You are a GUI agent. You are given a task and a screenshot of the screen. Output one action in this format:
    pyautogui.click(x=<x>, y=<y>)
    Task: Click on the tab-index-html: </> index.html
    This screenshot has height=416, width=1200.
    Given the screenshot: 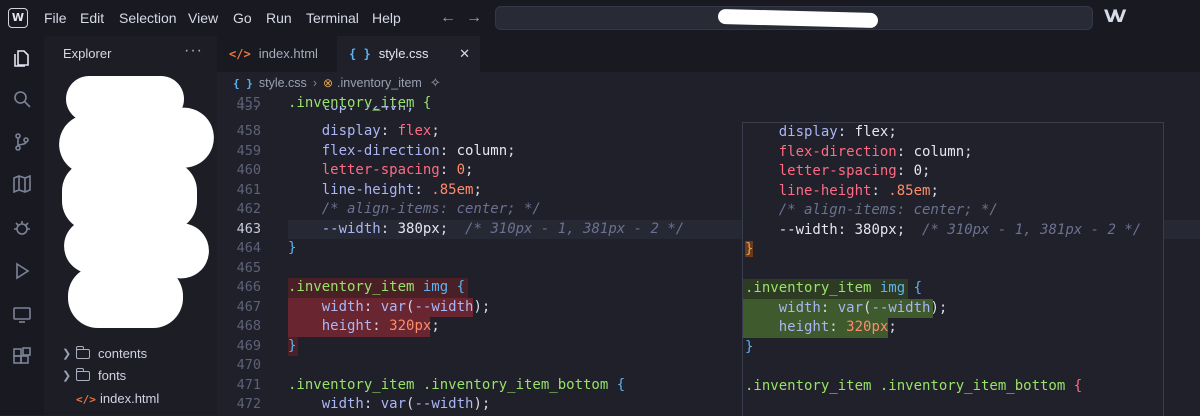 What is the action you would take?
    pyautogui.click(x=277, y=54)
    